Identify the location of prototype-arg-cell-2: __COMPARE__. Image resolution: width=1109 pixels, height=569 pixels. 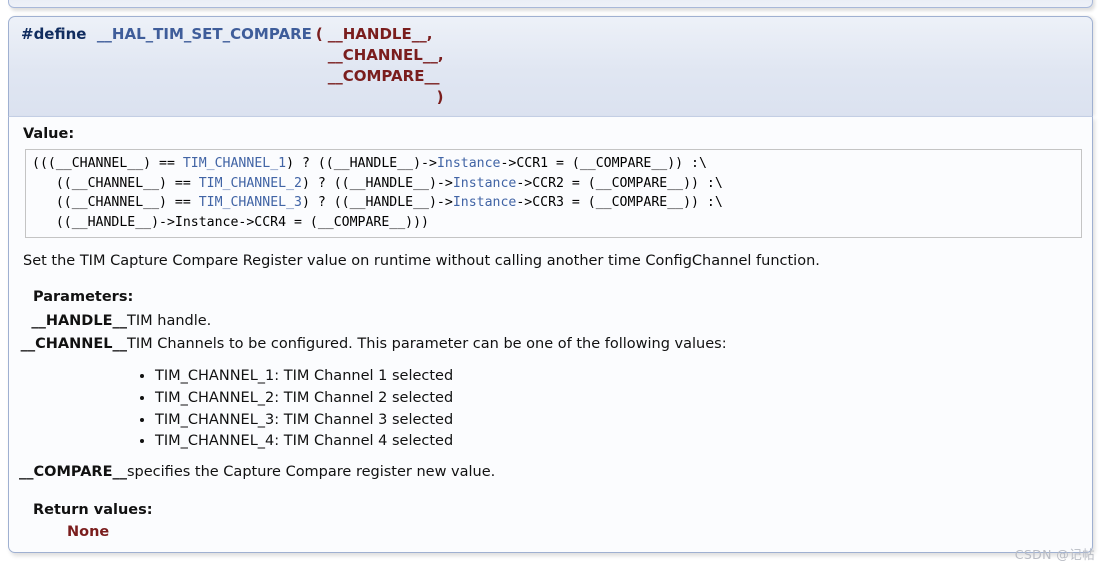
(386, 76).